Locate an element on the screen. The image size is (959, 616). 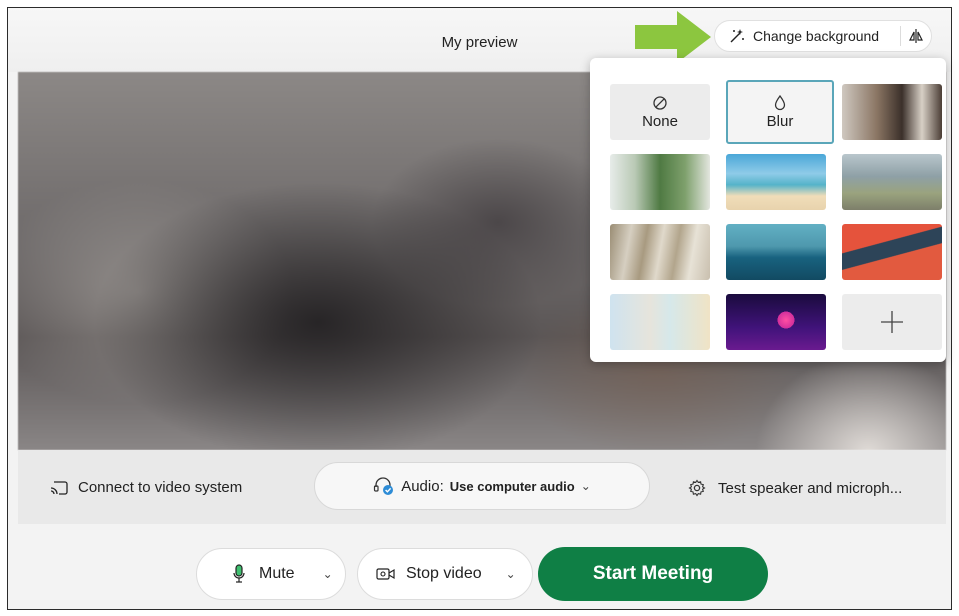
mute-options-chevron-icon: ⌄ is located at coordinates (328, 574).